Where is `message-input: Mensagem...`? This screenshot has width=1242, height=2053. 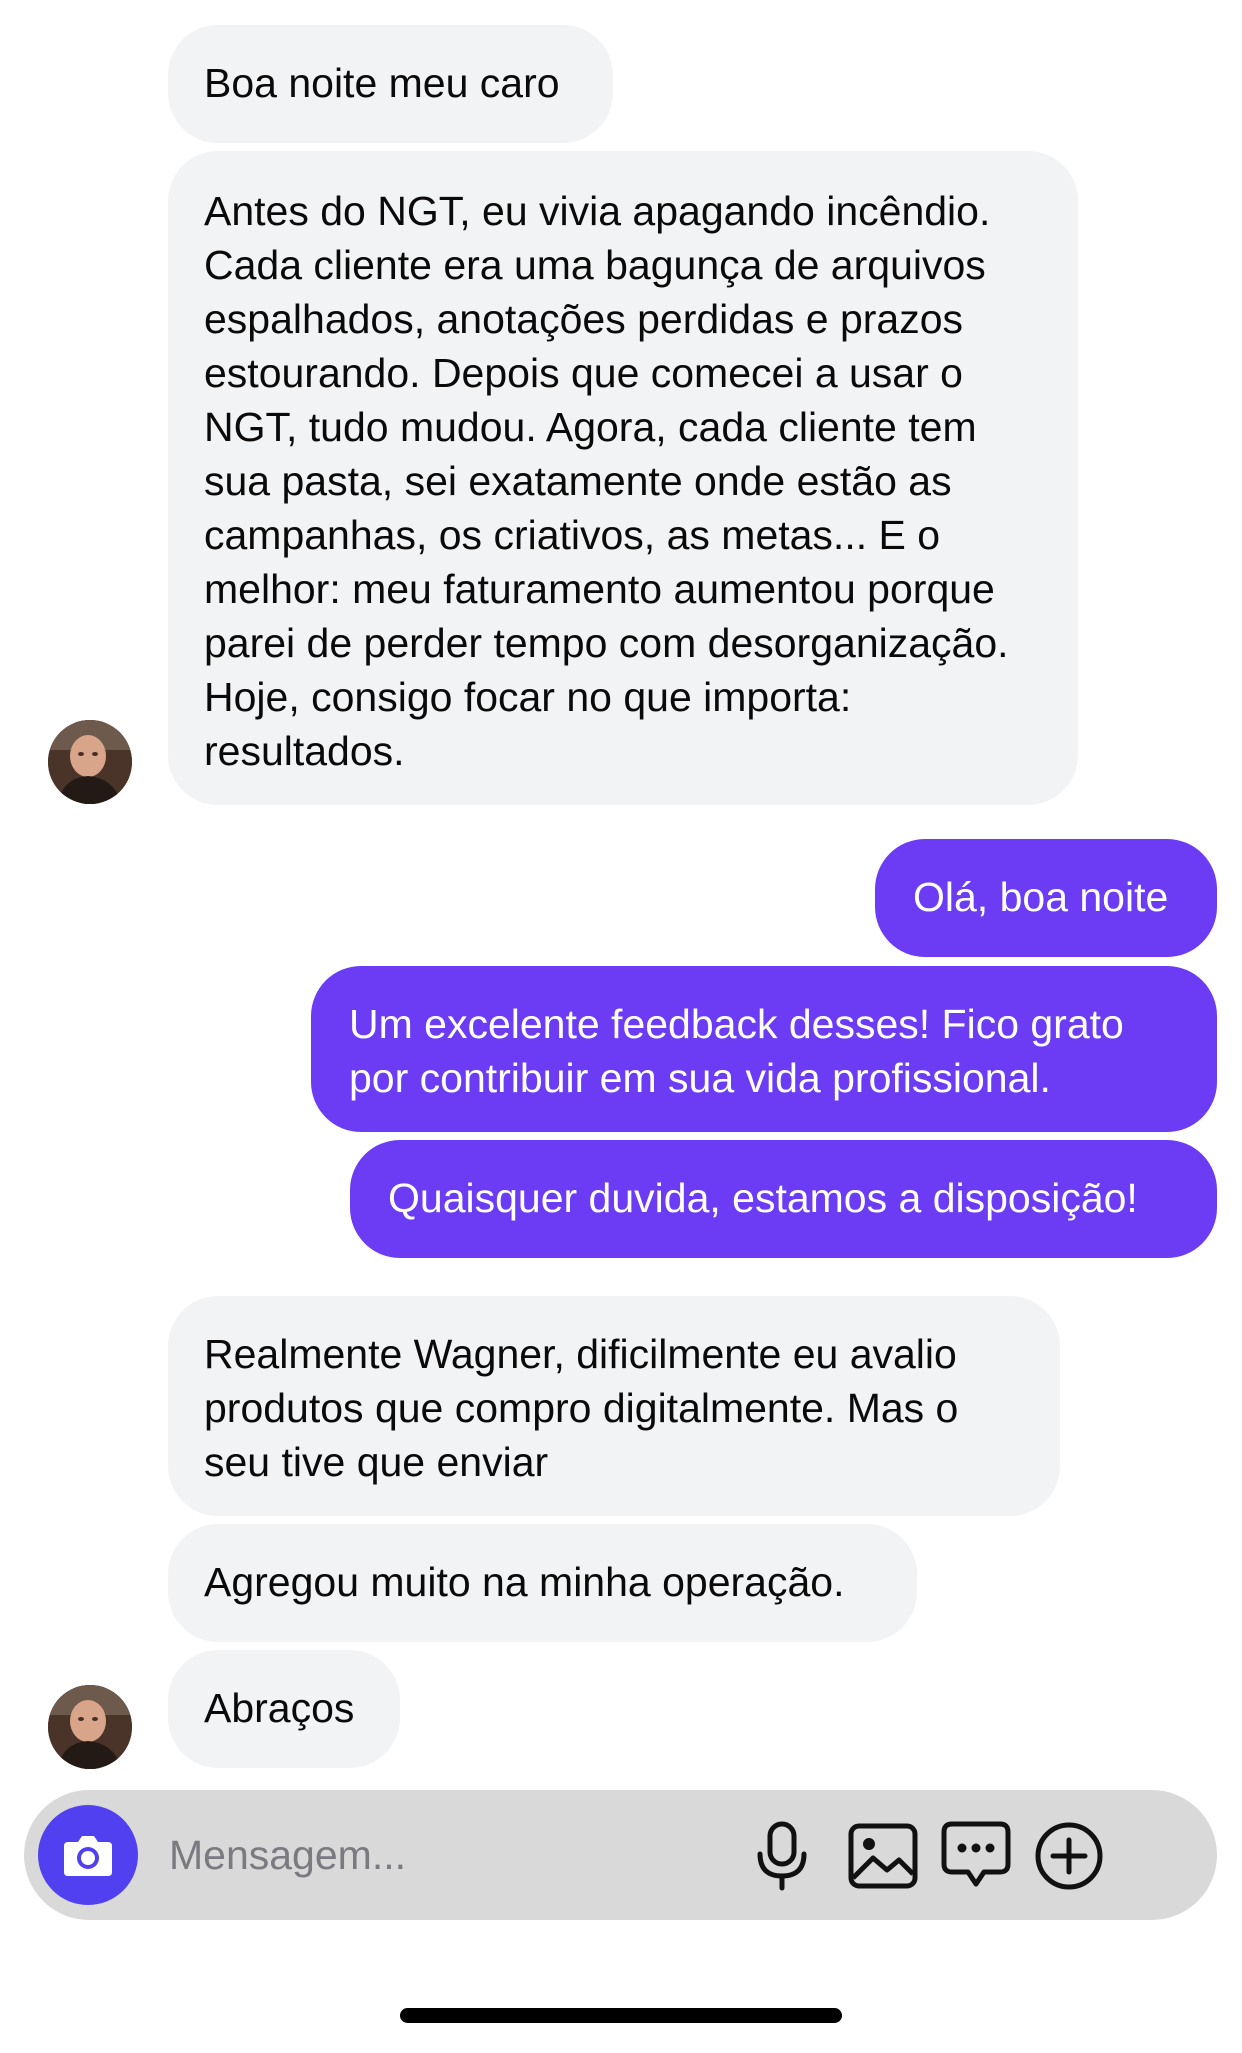 message-input: Mensagem... is located at coordinates (287, 1855).